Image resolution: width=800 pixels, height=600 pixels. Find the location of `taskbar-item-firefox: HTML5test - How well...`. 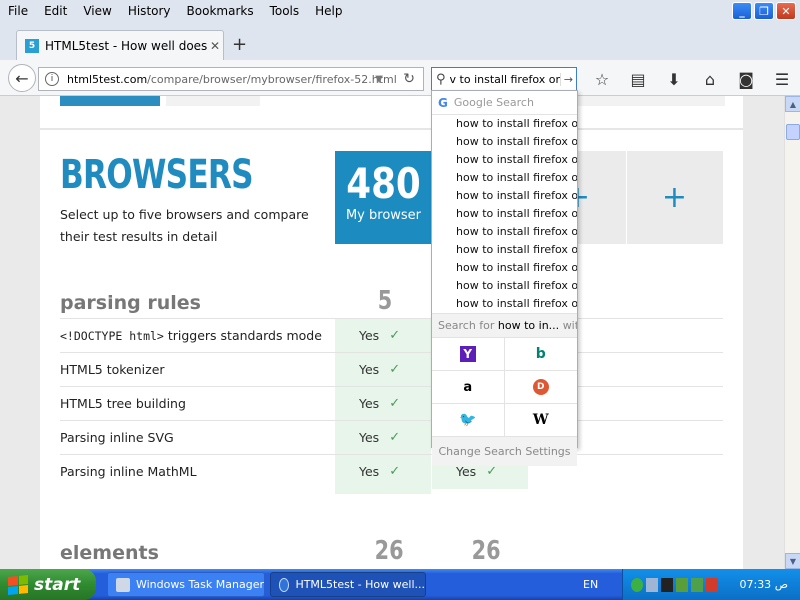

taskbar-item-firefox: HTML5test - How well... is located at coordinates (348, 584).